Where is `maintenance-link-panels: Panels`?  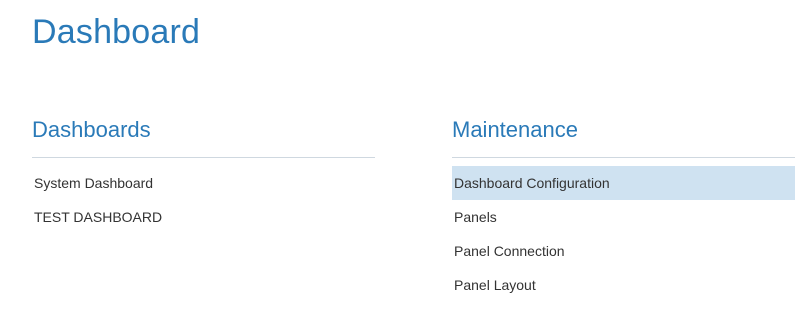 maintenance-link-panels: Panels is located at coordinates (623, 217).